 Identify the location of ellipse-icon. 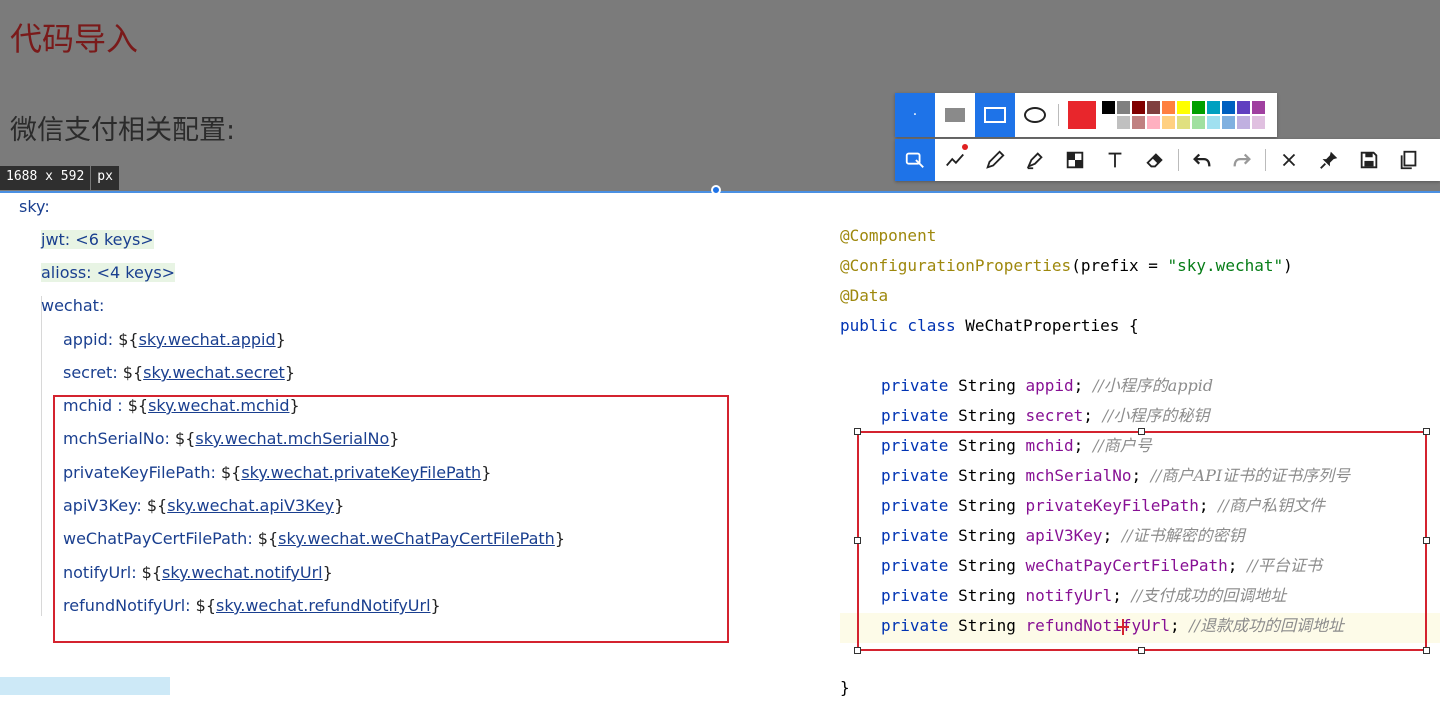
(1035, 115).